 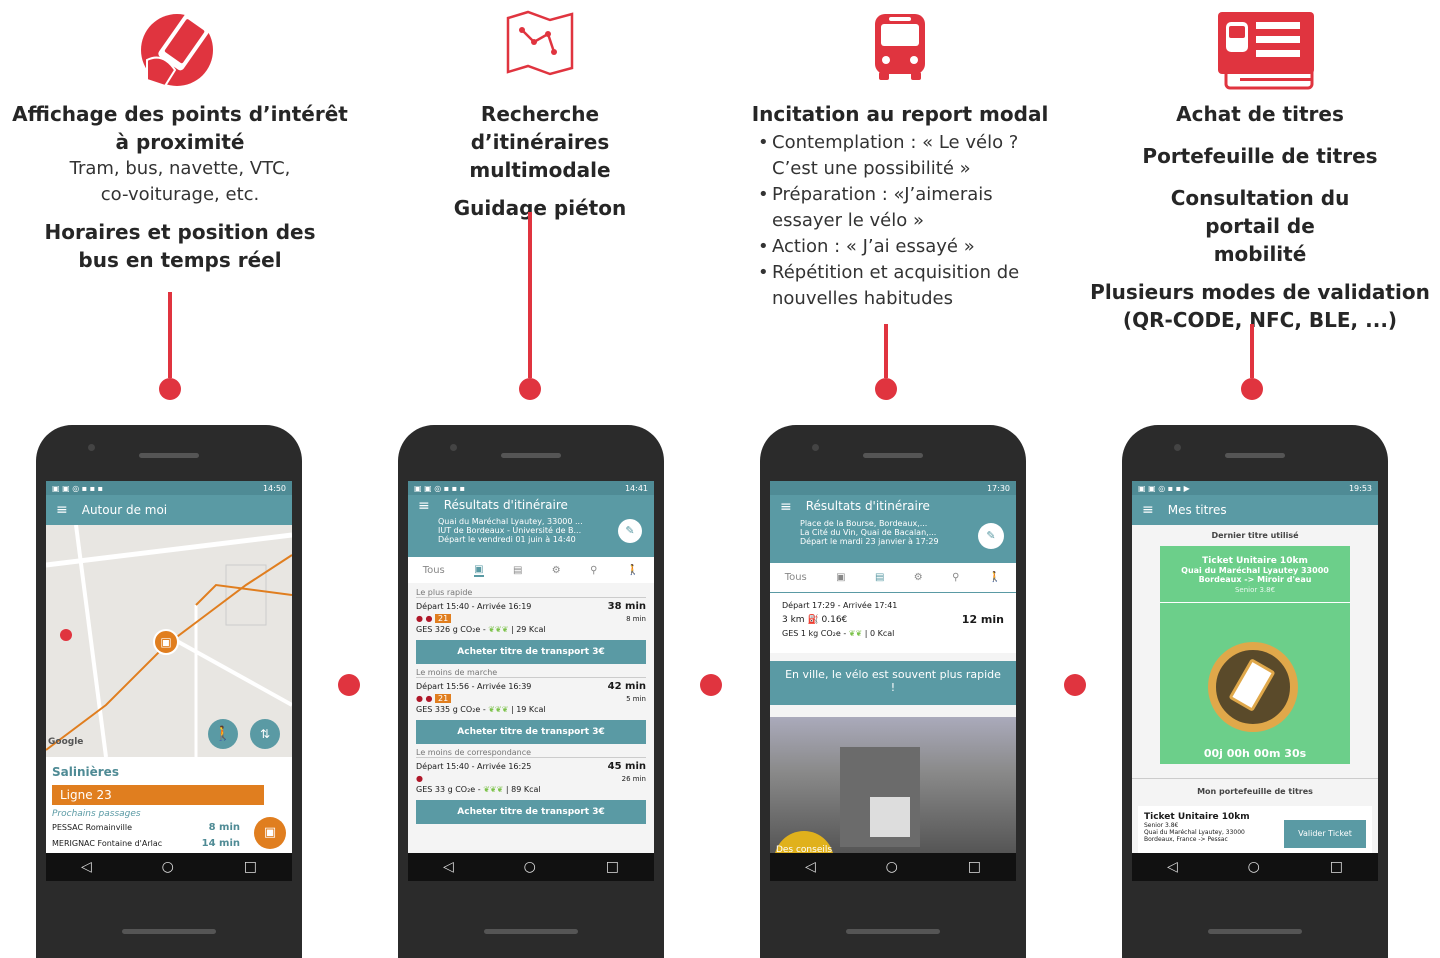 I want to click on app-title: Autour de moi, so click(x=124, y=510).